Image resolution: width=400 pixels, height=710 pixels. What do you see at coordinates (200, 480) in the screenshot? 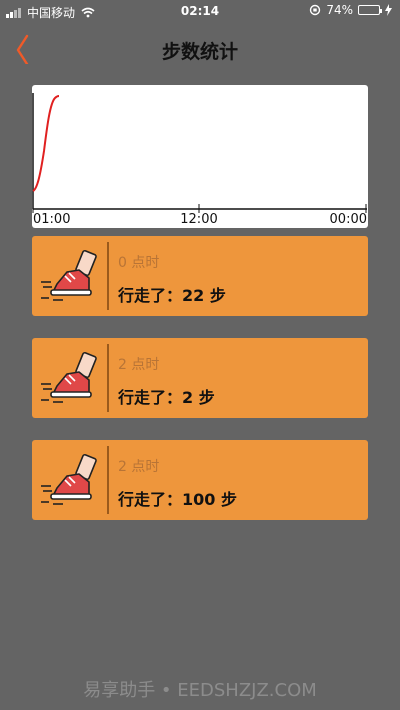
I see `record-card: 2 点时 行走了：100 步` at bounding box center [200, 480].